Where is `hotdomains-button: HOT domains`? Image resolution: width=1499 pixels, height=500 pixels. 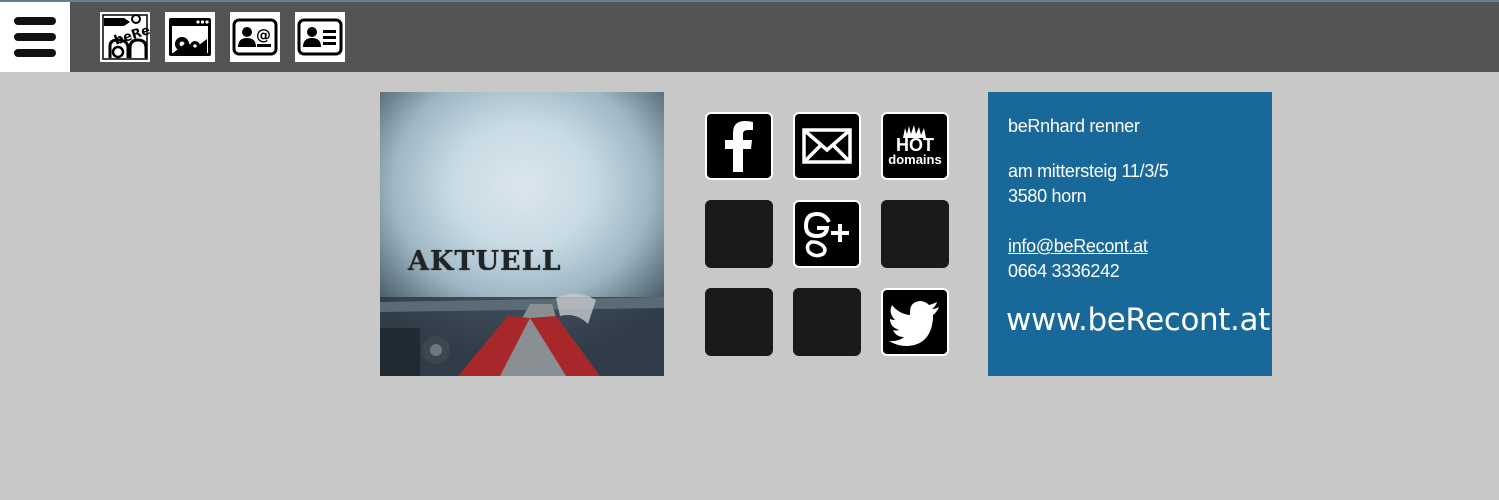
hotdomains-button: HOT domains is located at coordinates (915, 146).